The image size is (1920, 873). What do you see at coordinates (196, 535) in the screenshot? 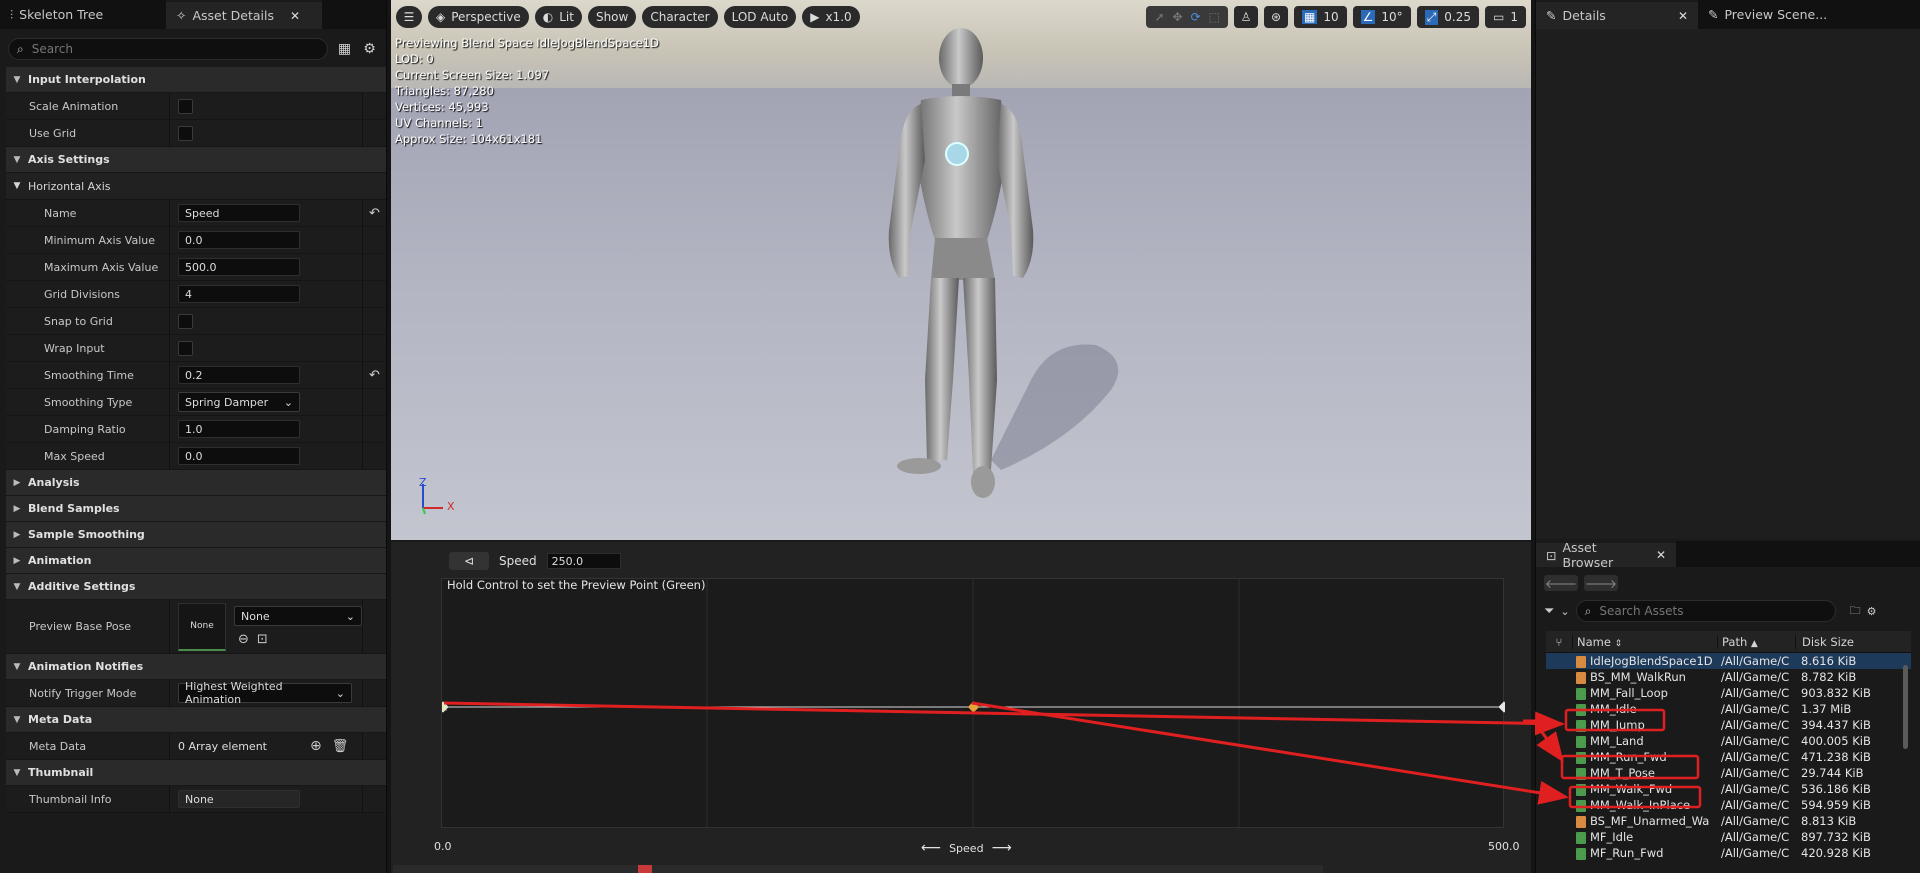
I see `category-sample-smoothing: ▶ Sample Smoothing` at bounding box center [196, 535].